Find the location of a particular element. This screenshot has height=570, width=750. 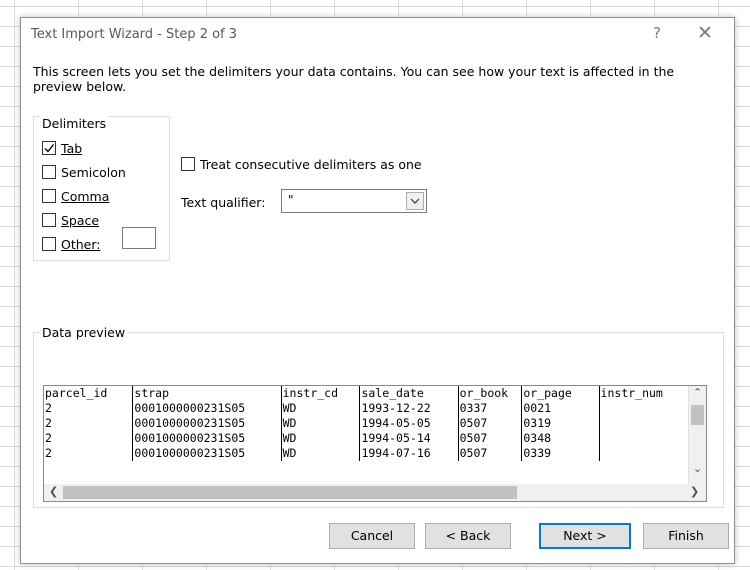

preview-cell: 1993-12-22 is located at coordinates (409, 408).